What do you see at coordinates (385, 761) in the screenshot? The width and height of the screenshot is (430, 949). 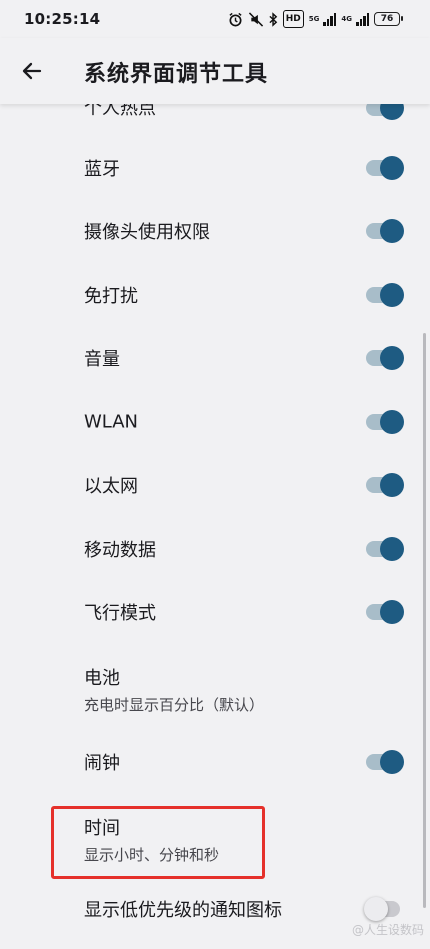 I see `alarm-toggle` at bounding box center [385, 761].